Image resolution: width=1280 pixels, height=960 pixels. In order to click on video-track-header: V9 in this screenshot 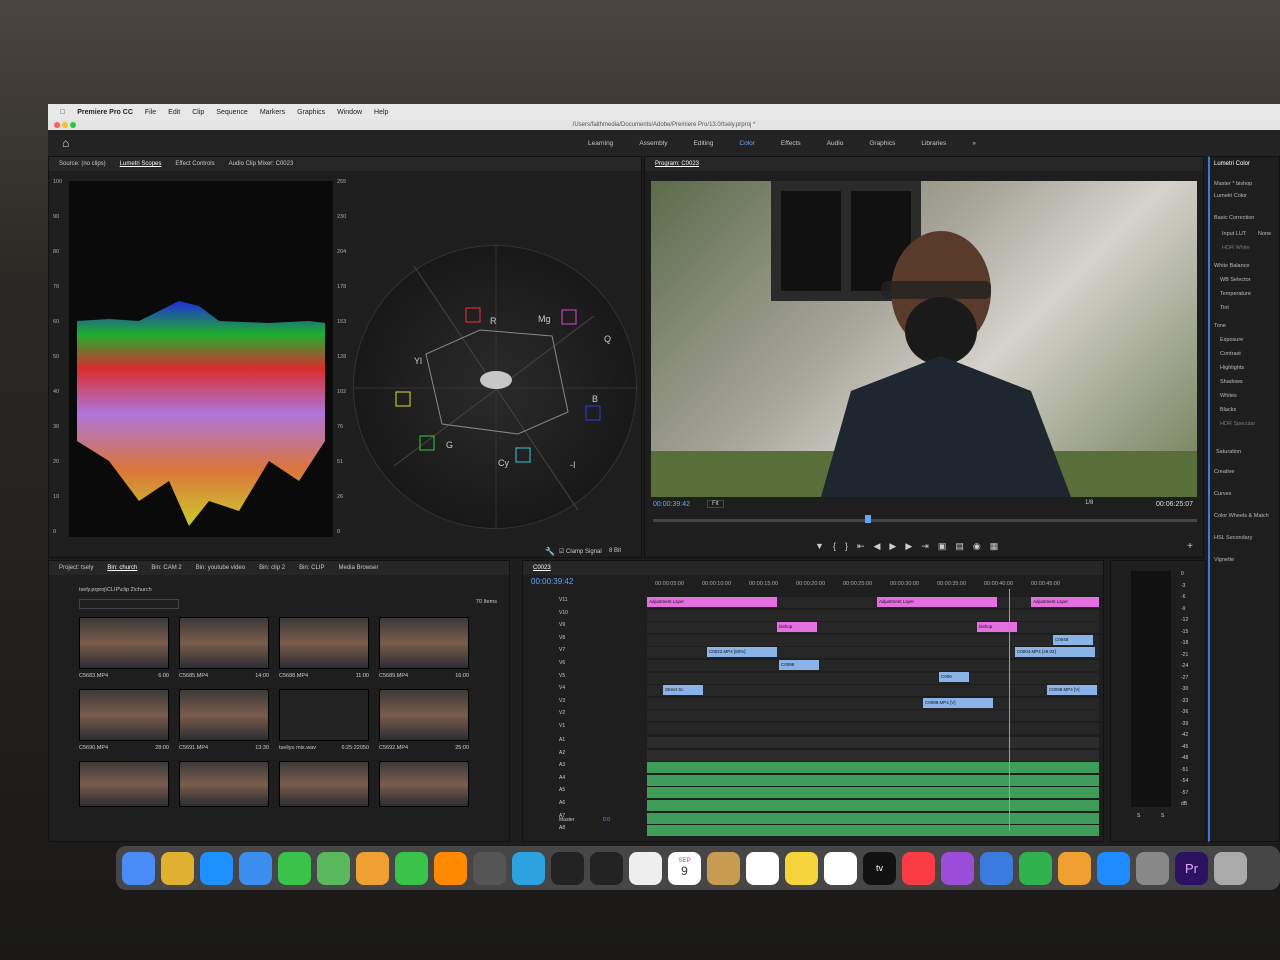, I will do `click(562, 625)`.